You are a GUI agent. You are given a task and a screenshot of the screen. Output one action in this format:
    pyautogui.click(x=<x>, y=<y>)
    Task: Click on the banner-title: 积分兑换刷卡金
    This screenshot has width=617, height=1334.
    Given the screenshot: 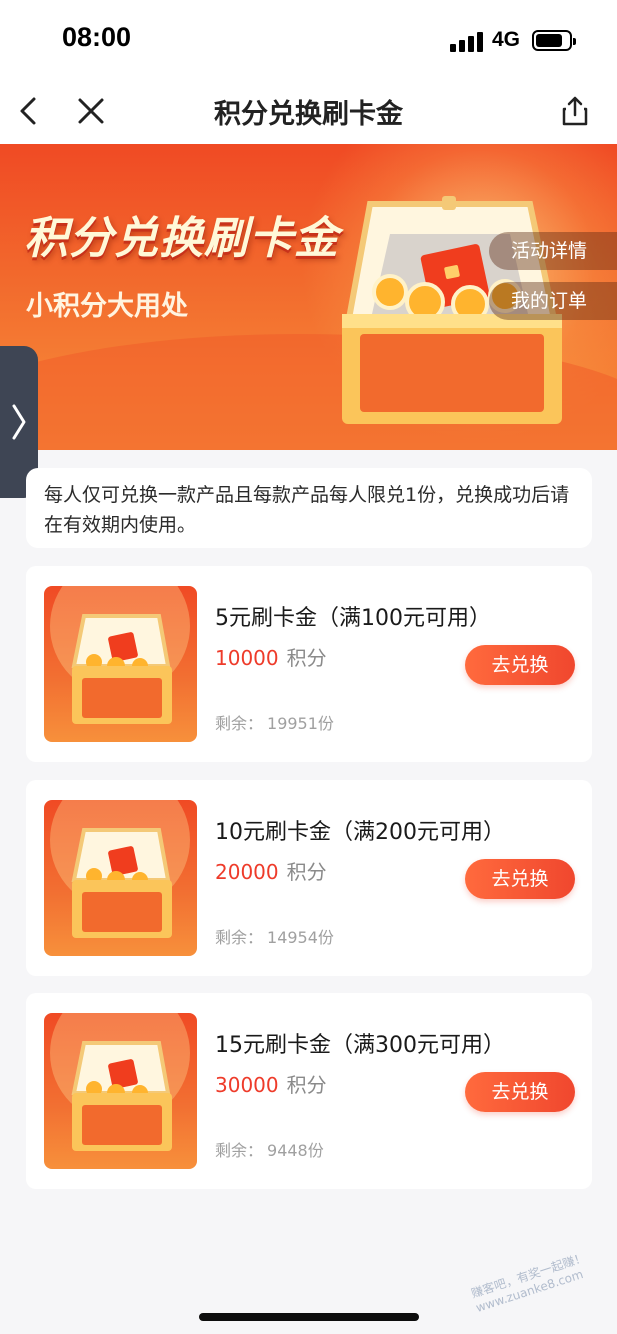 What is the action you would take?
    pyautogui.click(x=181, y=238)
    